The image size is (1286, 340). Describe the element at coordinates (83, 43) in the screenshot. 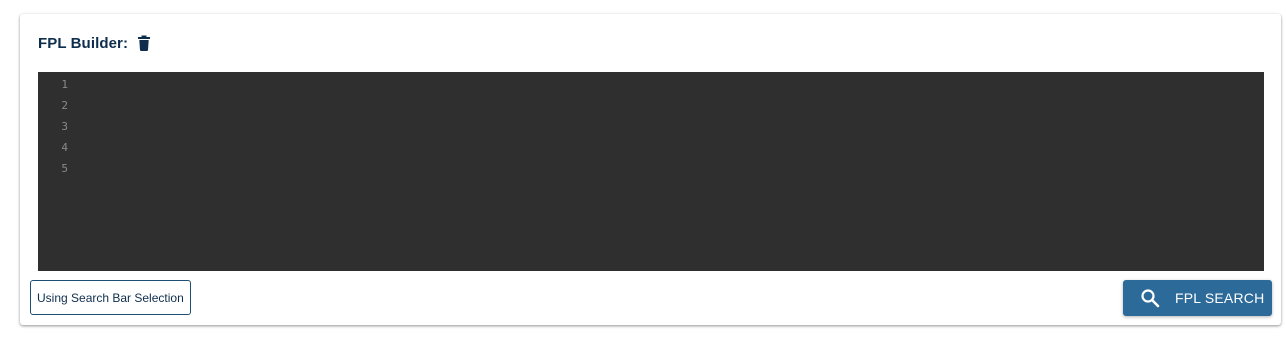

I see `builder-title: FPL Builder:` at that location.